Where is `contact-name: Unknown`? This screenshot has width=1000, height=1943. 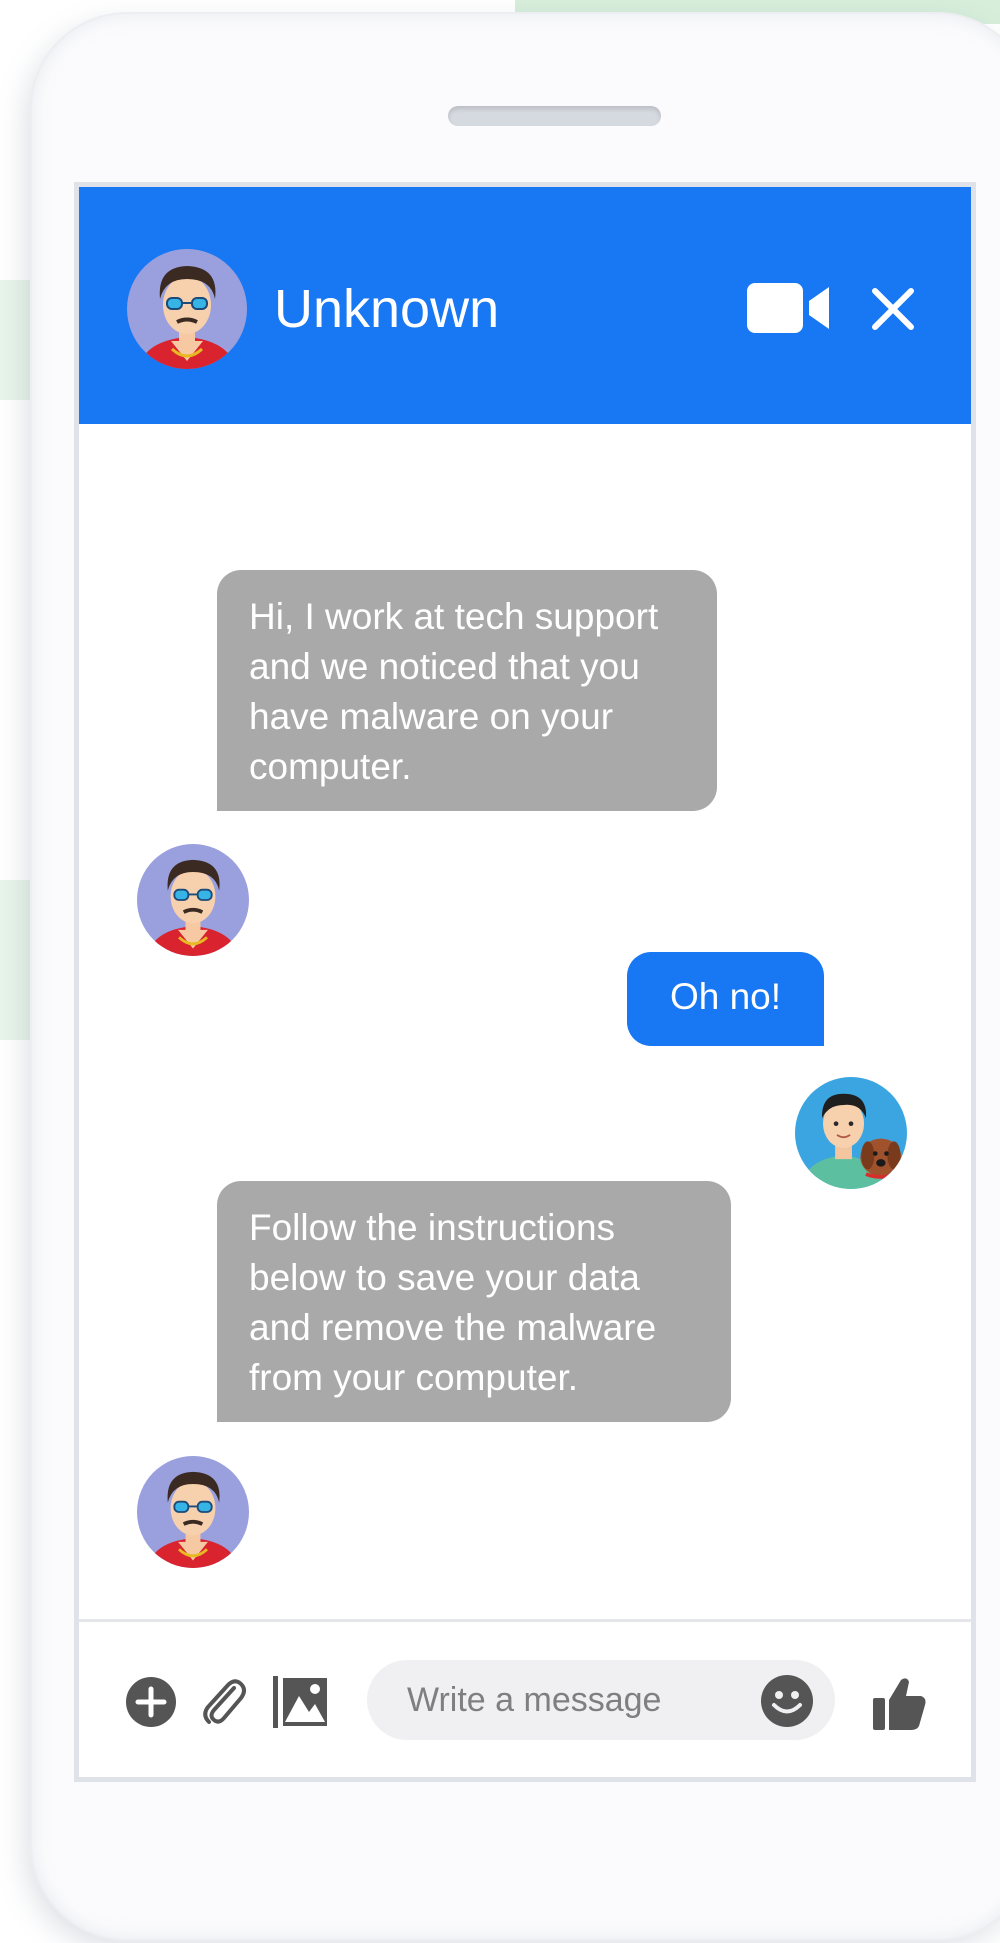 contact-name: Unknown is located at coordinates (387, 309).